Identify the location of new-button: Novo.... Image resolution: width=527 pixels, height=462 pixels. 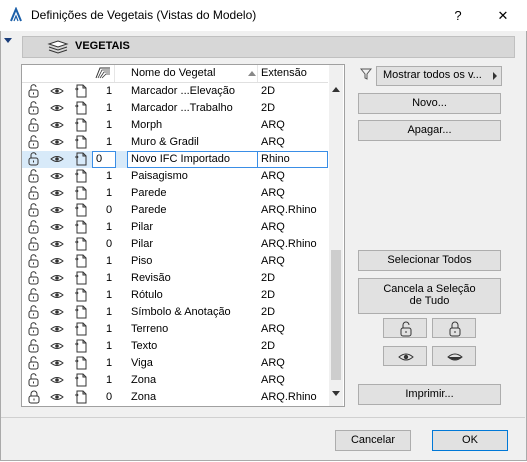
(429, 103).